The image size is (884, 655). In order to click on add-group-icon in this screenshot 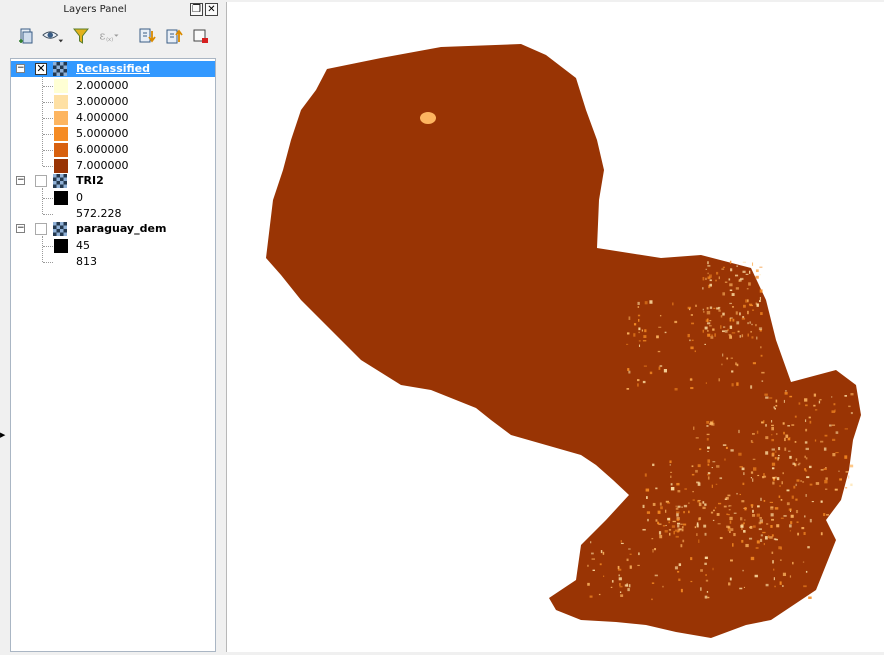, I will do `click(26, 36)`.